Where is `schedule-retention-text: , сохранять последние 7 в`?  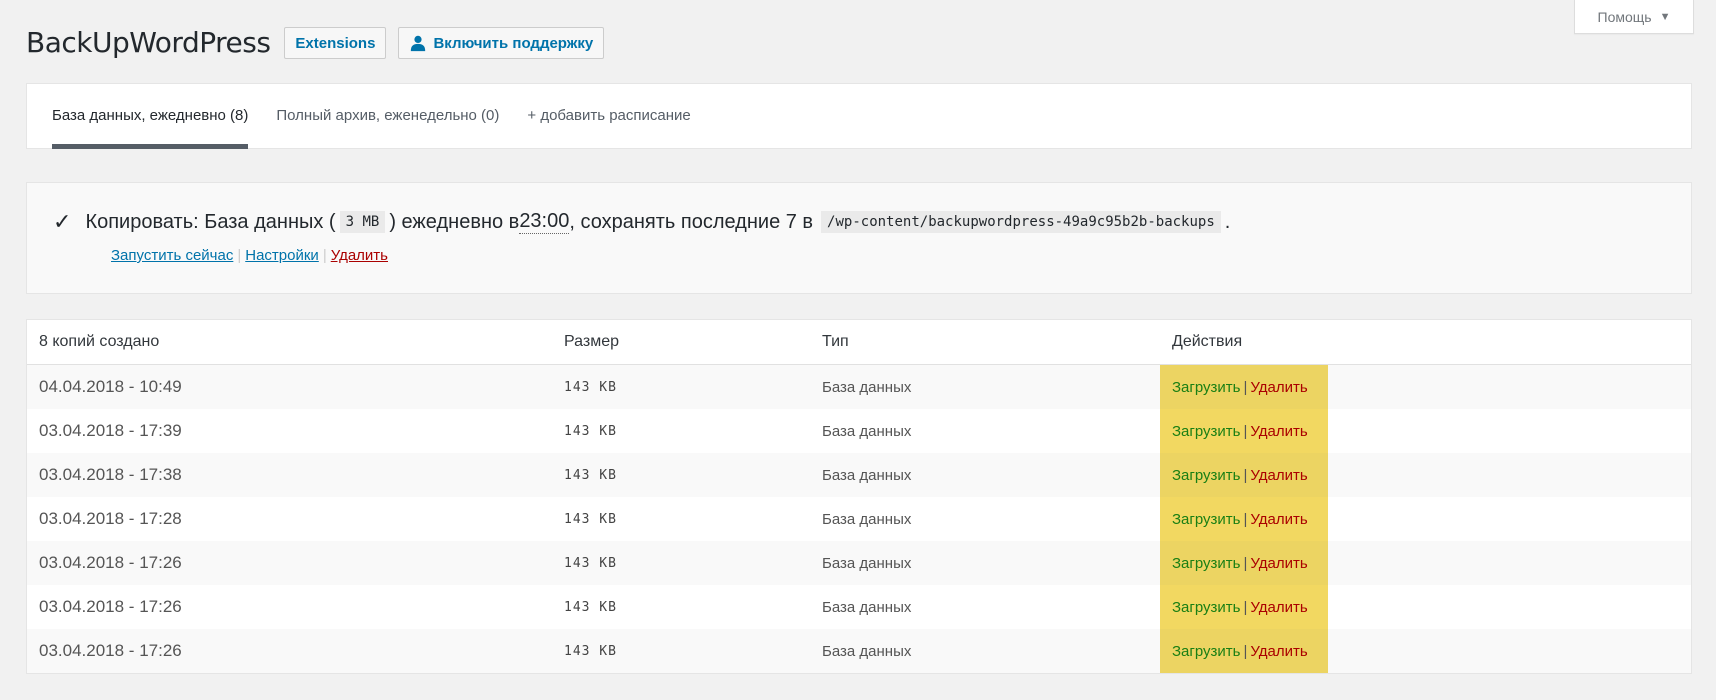 schedule-retention-text: , сохранять последние 7 в is located at coordinates (691, 221).